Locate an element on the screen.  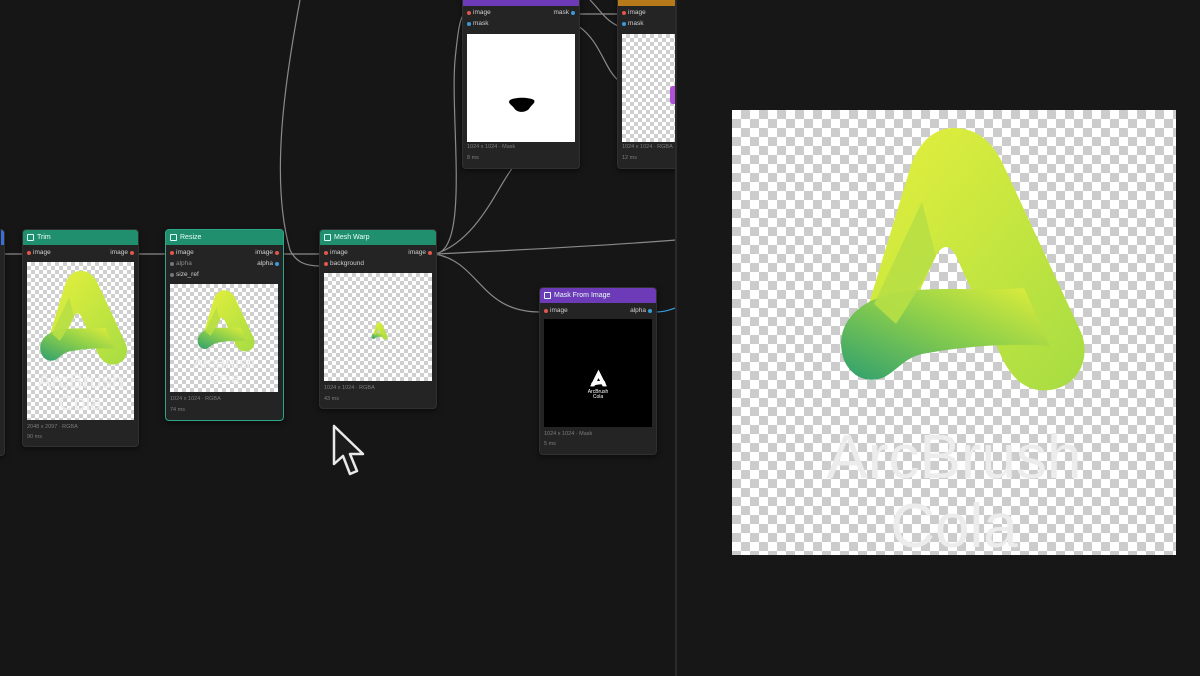
orange-node-preview-thumbnail is located at coordinates (649, 88).